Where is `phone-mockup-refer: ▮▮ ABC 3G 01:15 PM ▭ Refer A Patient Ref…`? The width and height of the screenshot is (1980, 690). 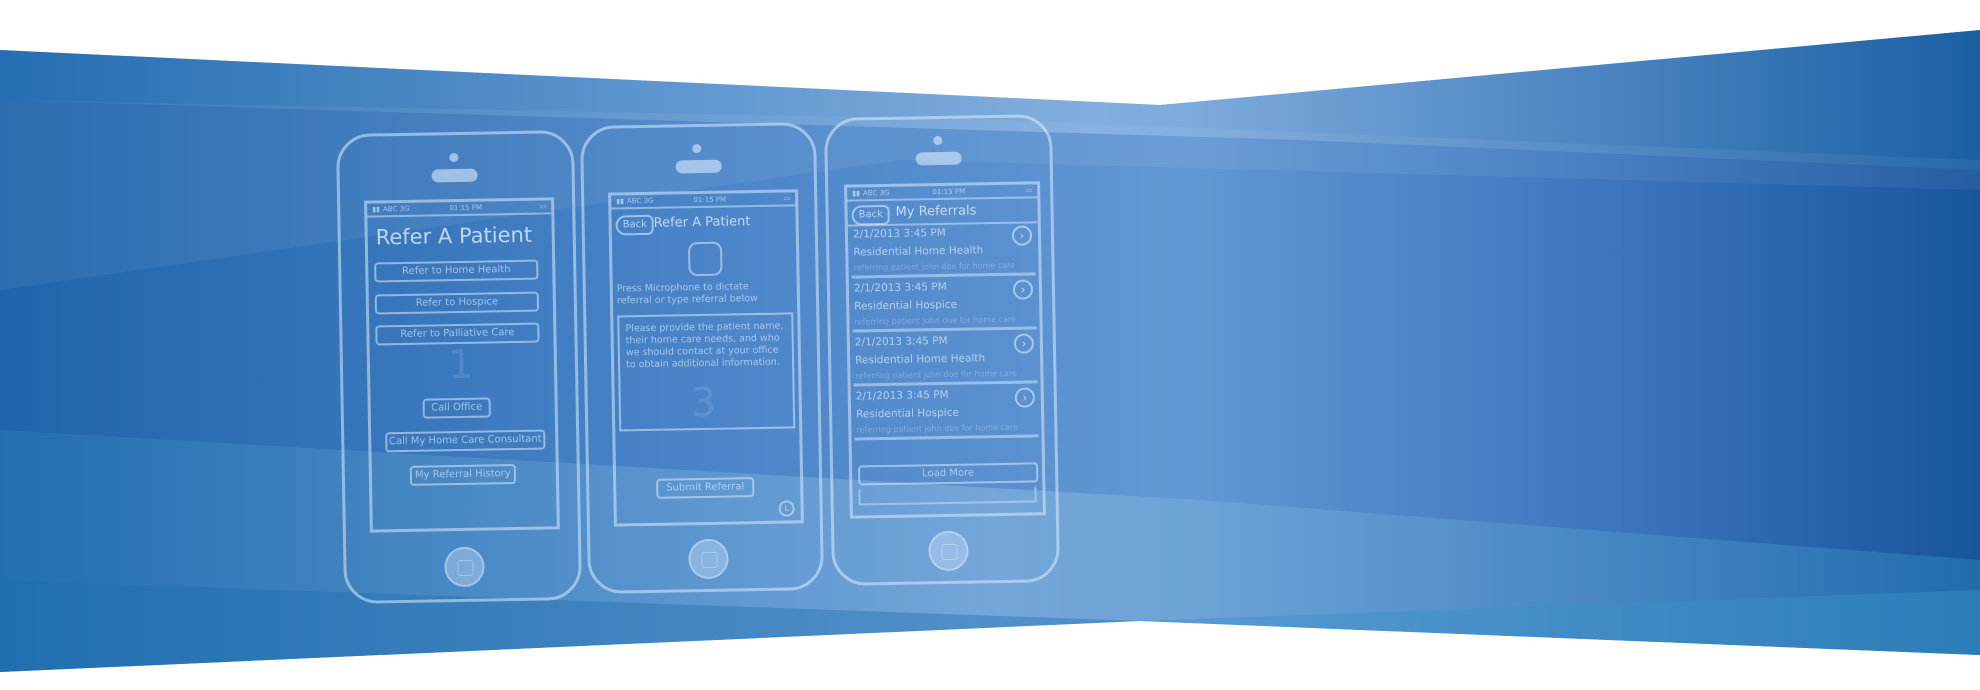 phone-mockup-refer: ▮▮ ABC 3G 01:15 PM ▭ Refer A Patient Ref… is located at coordinates (459, 367).